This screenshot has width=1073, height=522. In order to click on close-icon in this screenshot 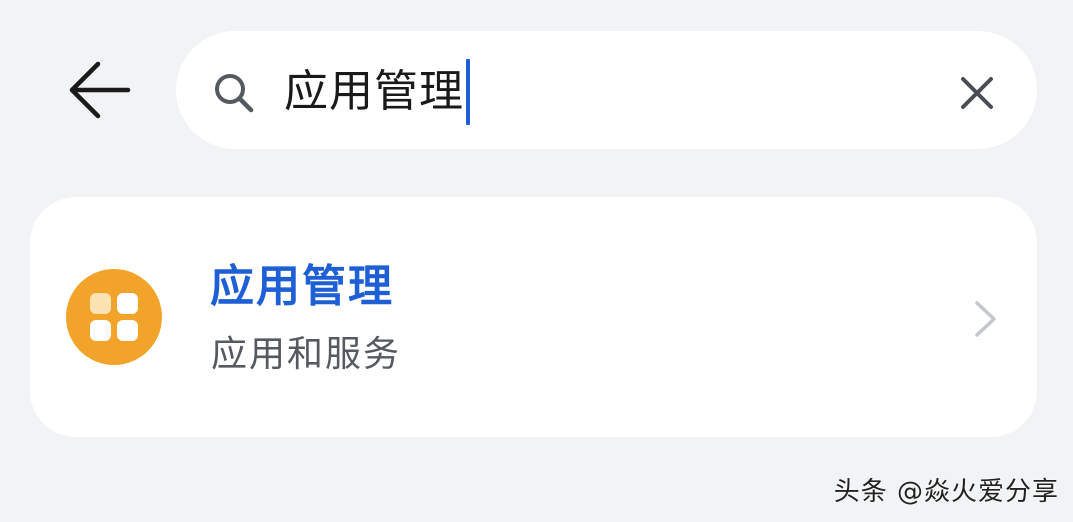, I will do `click(977, 93)`.